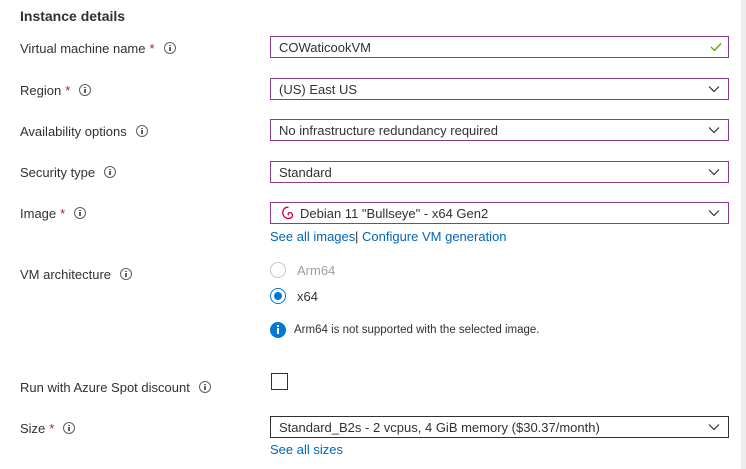 The image size is (746, 469). Describe the element at coordinates (278, 330) in the screenshot. I see `info-filled-icon` at that location.